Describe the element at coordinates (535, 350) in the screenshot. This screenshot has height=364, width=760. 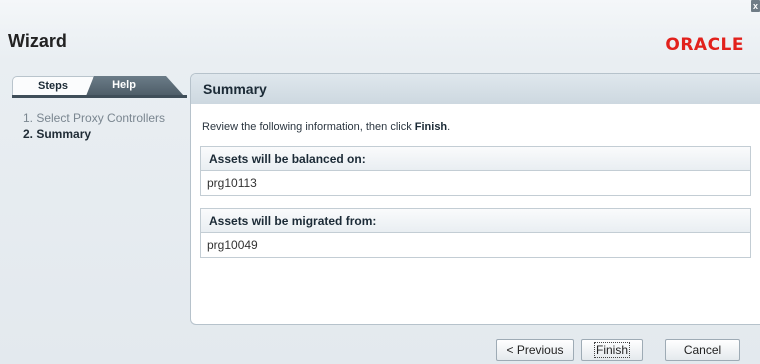
I see `previous-button: < Previous` at that location.